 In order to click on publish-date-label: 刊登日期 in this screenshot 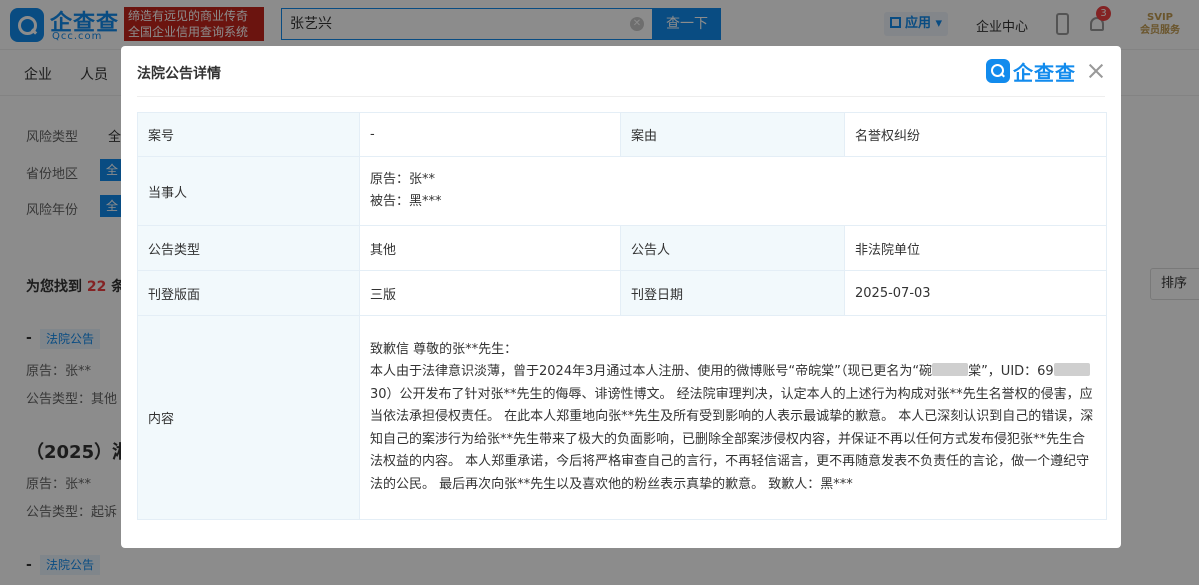, I will do `click(732, 293)`.